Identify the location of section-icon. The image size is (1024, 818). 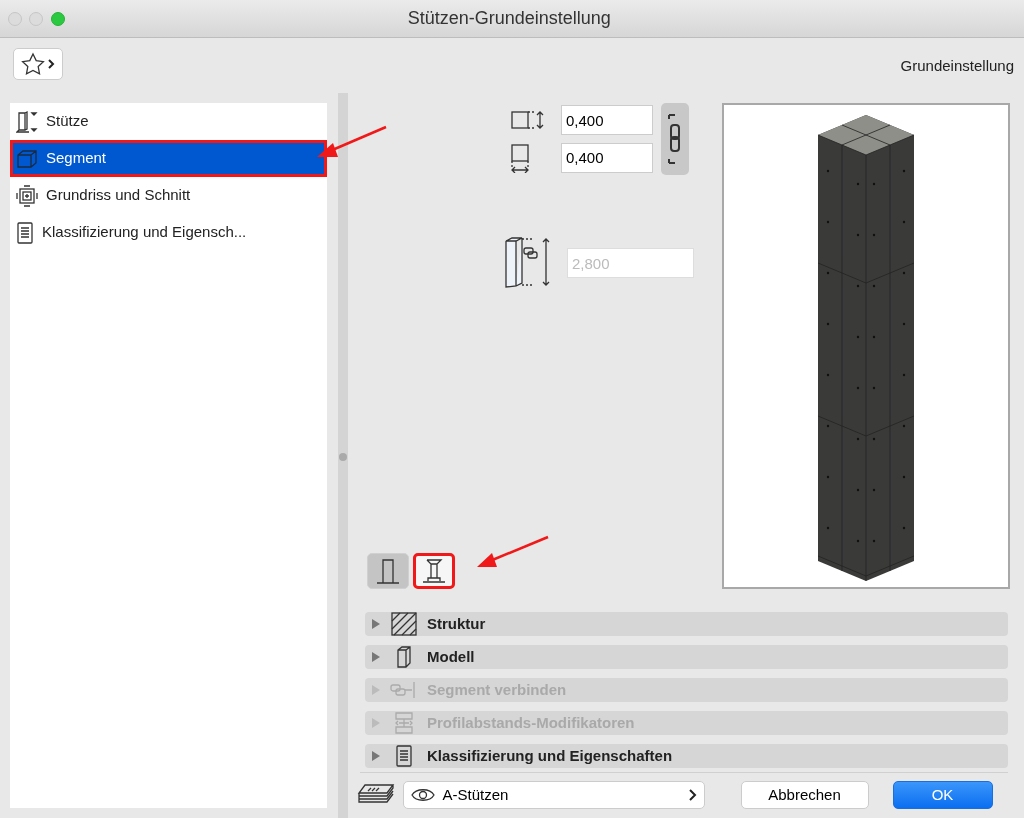
(404, 624).